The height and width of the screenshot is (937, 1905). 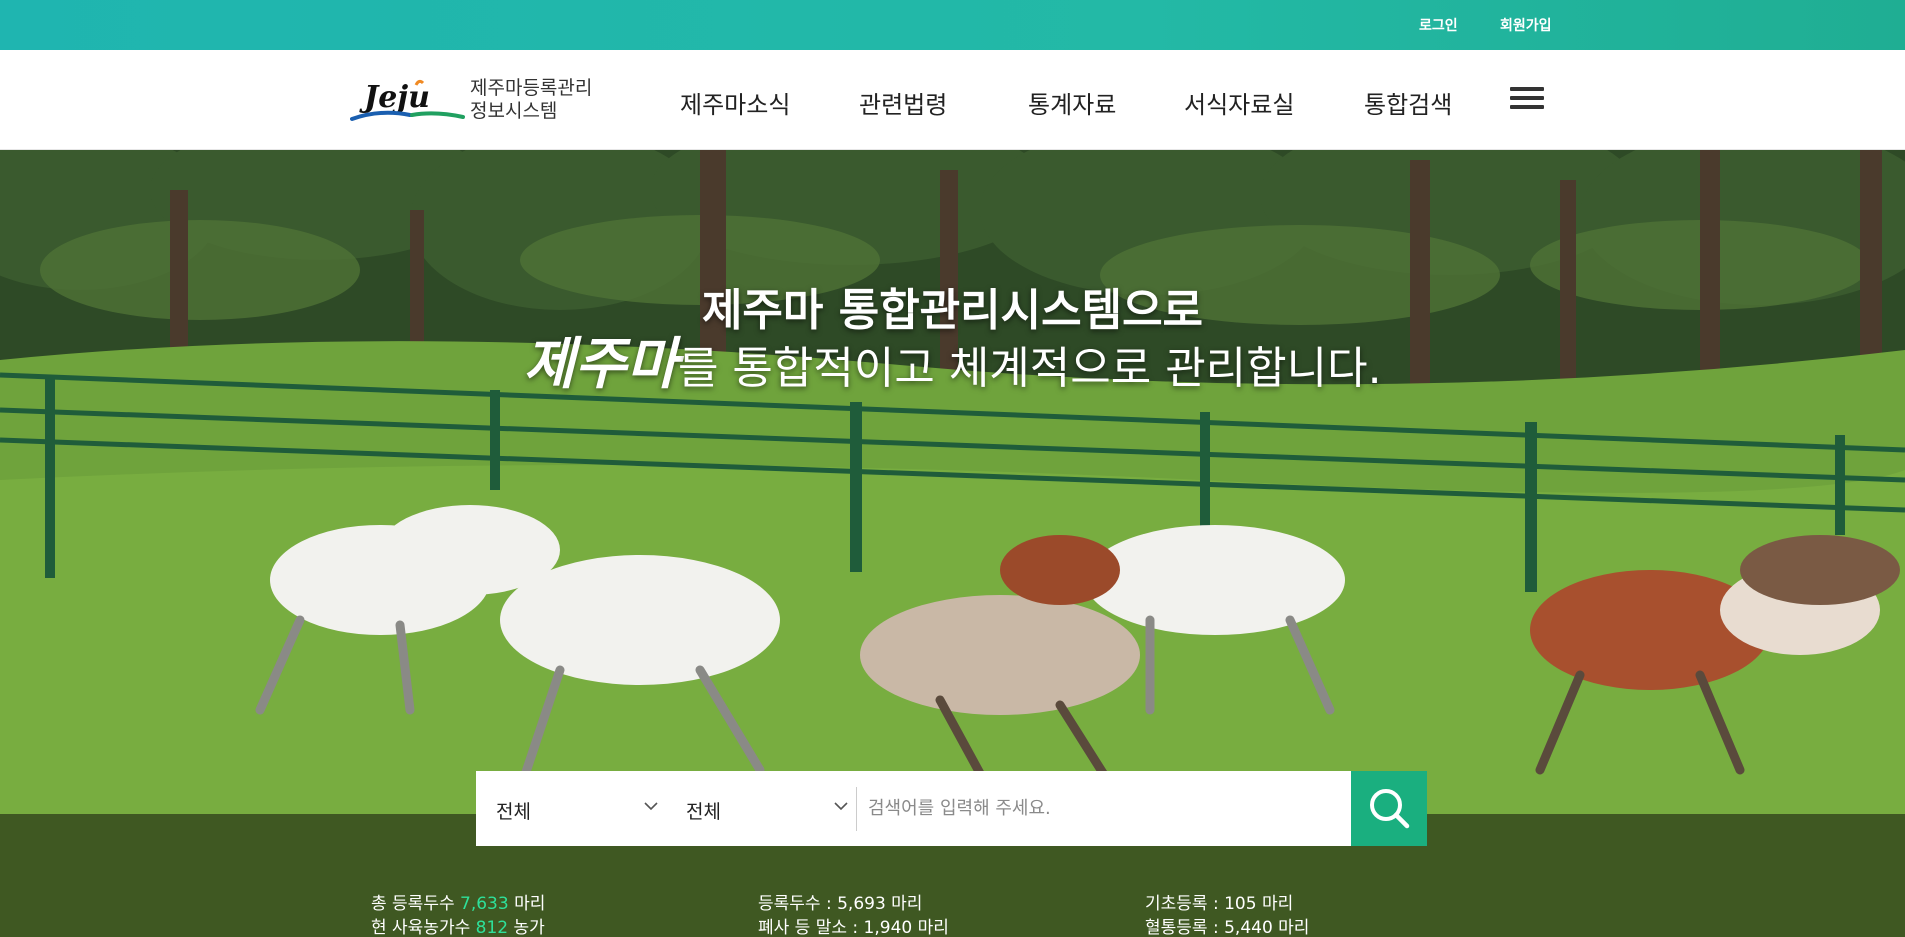 What do you see at coordinates (1227, 927) in the screenshot?
I see `stat-pedigree-registration: 혈통등록 : 5,440 마리` at bounding box center [1227, 927].